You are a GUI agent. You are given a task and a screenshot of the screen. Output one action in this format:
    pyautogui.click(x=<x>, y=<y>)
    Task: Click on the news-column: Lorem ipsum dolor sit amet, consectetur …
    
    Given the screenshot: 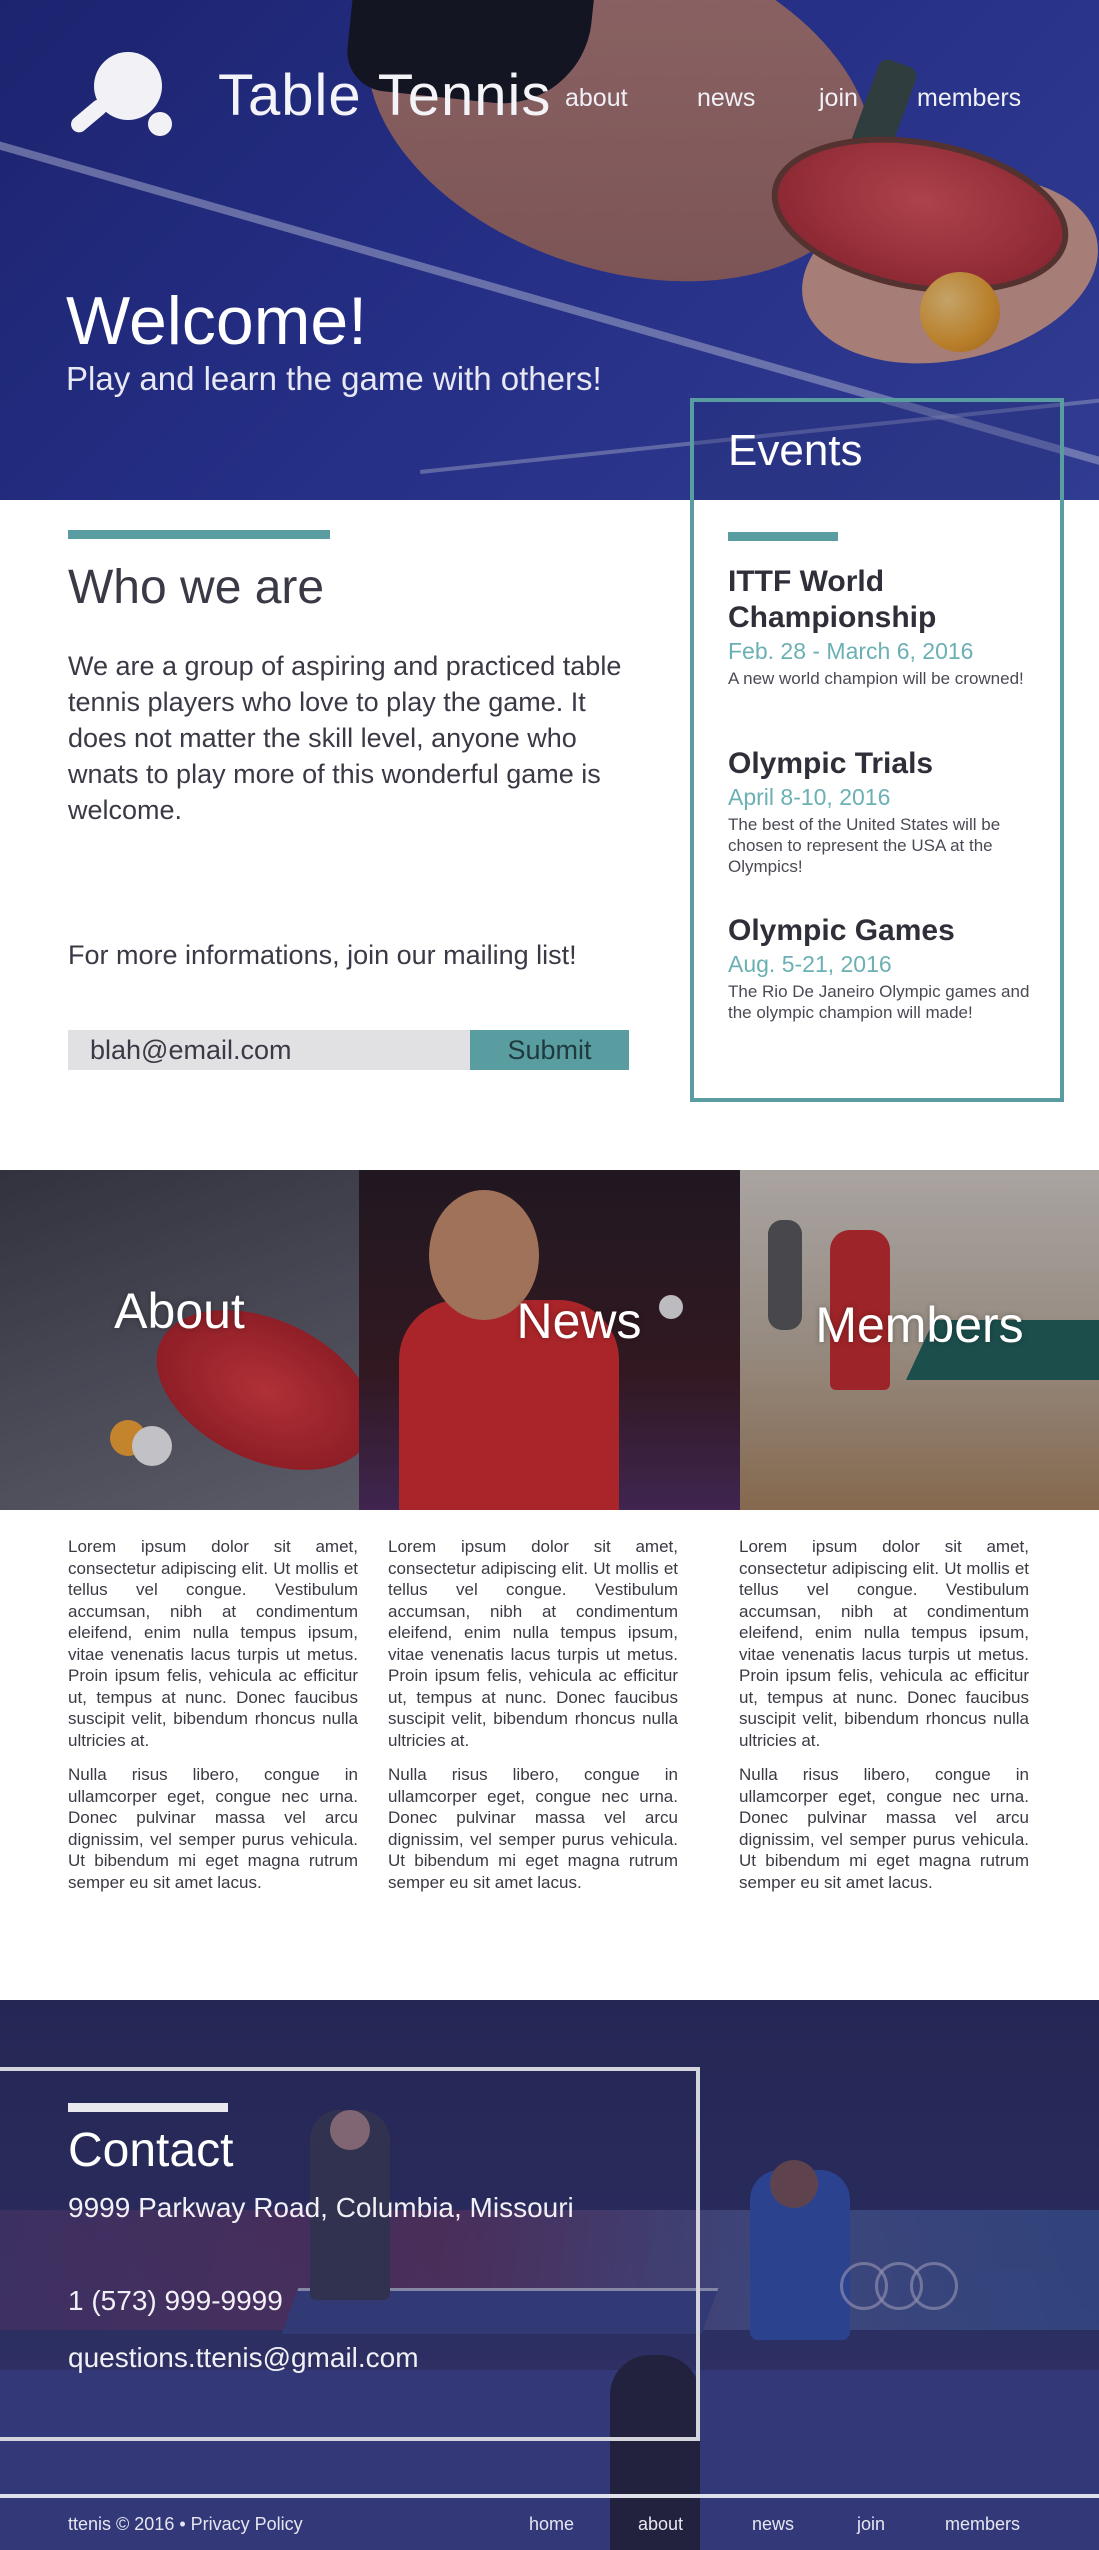 What is the action you would take?
    pyautogui.click(x=533, y=1714)
    